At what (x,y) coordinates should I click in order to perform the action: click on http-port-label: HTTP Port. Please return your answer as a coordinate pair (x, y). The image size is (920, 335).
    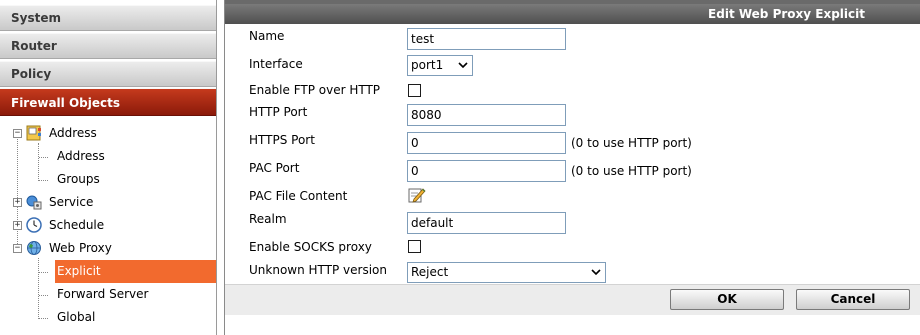
    Looking at the image, I should click on (278, 112).